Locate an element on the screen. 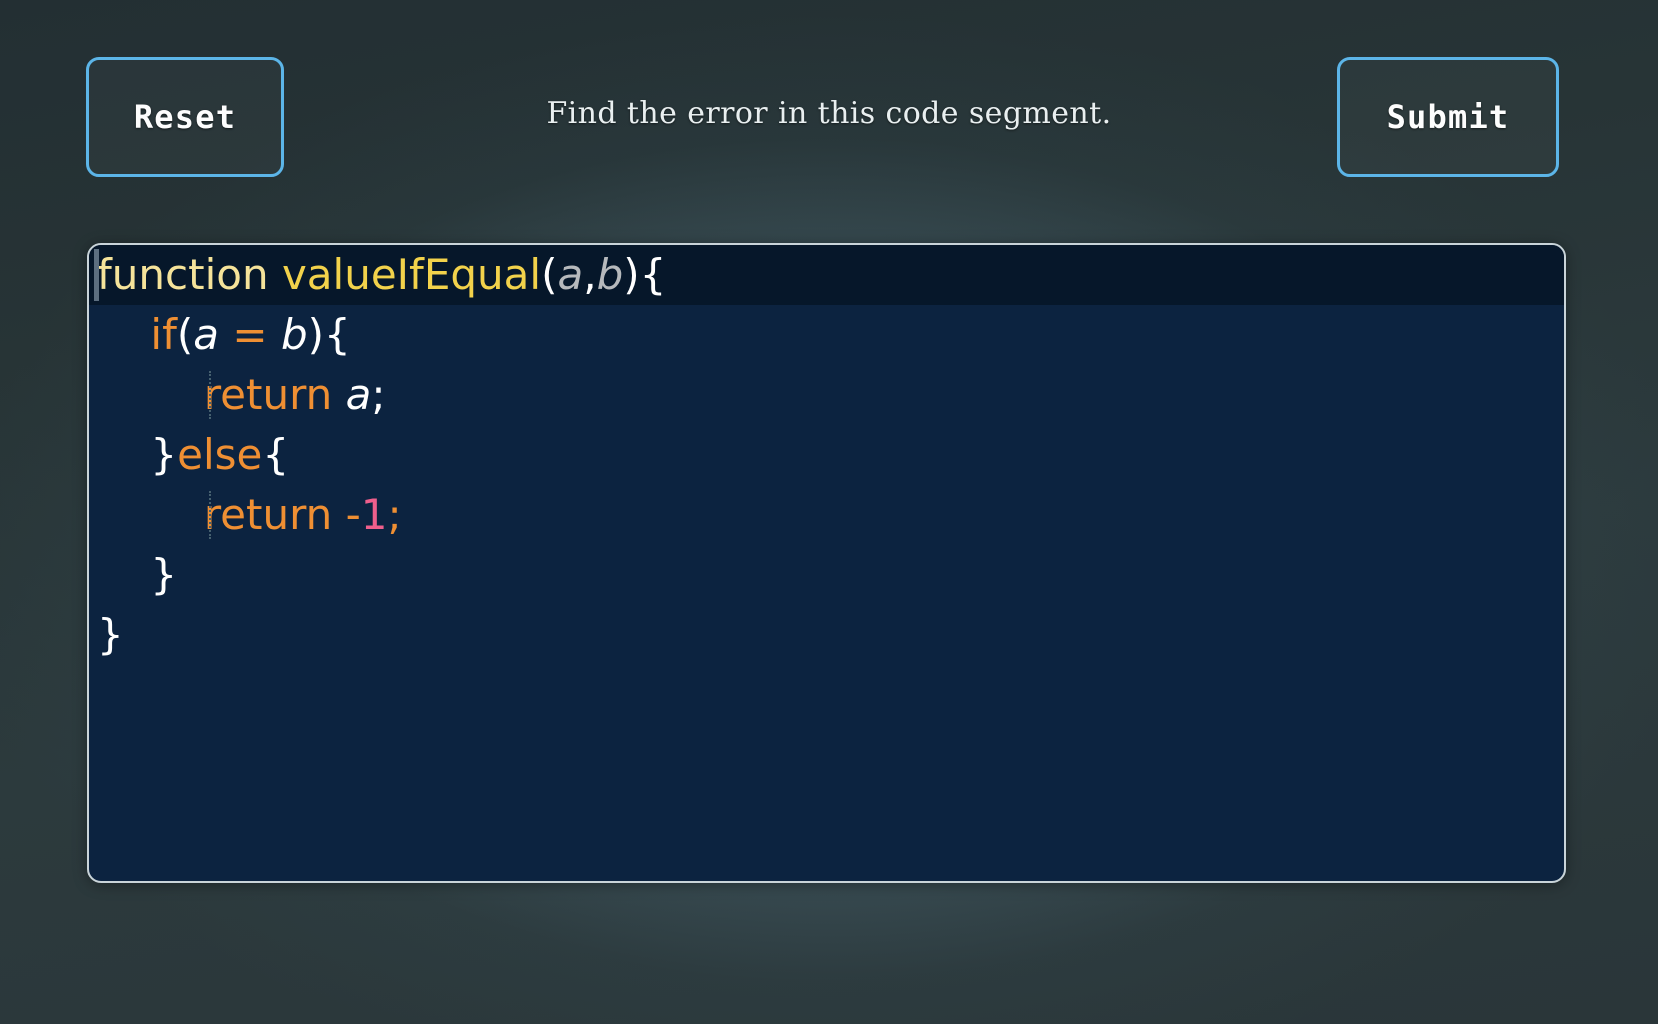  code-line: function valueIfEqual(a,b){ is located at coordinates (826, 275).